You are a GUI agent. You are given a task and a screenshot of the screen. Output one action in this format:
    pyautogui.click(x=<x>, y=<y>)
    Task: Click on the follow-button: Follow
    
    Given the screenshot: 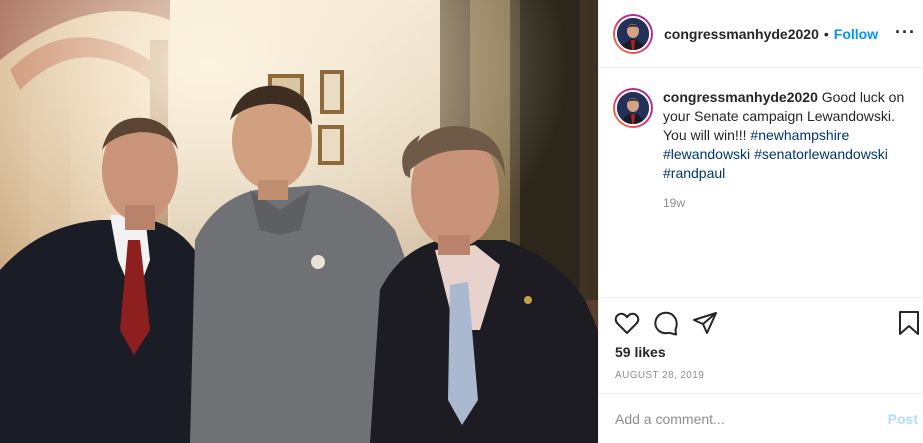 What is the action you would take?
    pyautogui.click(x=856, y=34)
    